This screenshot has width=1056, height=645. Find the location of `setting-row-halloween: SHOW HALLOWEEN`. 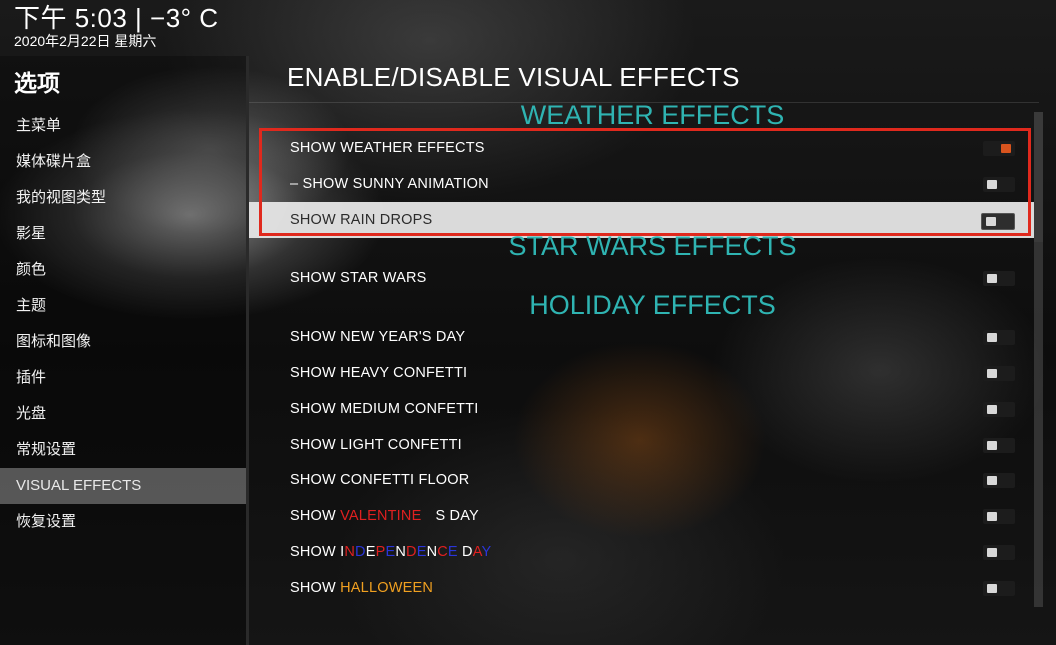

setting-row-halloween: SHOW HALLOWEEN is located at coordinates (645, 588).